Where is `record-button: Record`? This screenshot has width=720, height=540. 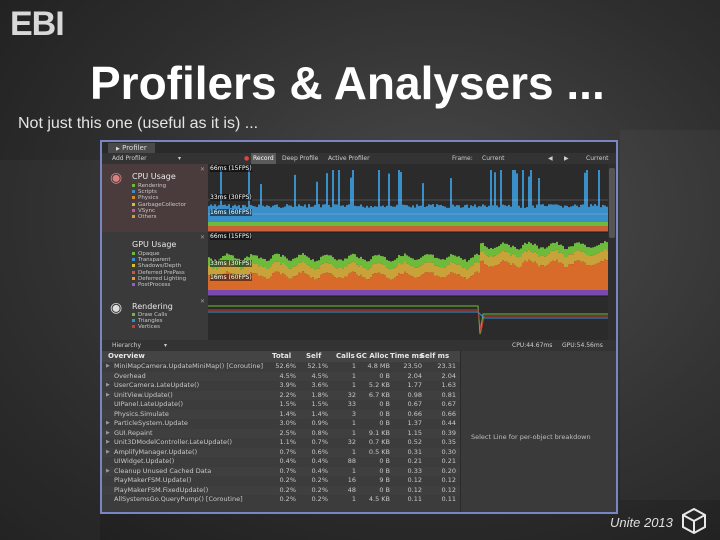 record-button: Record is located at coordinates (263, 158).